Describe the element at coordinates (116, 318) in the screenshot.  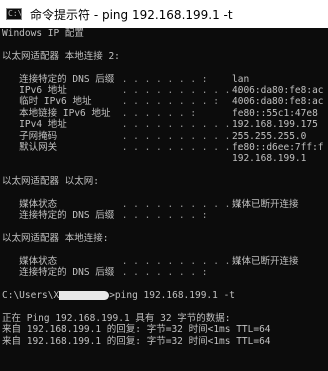
I see `console-line: 正在 Ping 192.168.199.1 具有 32 字节的数据:` at that location.